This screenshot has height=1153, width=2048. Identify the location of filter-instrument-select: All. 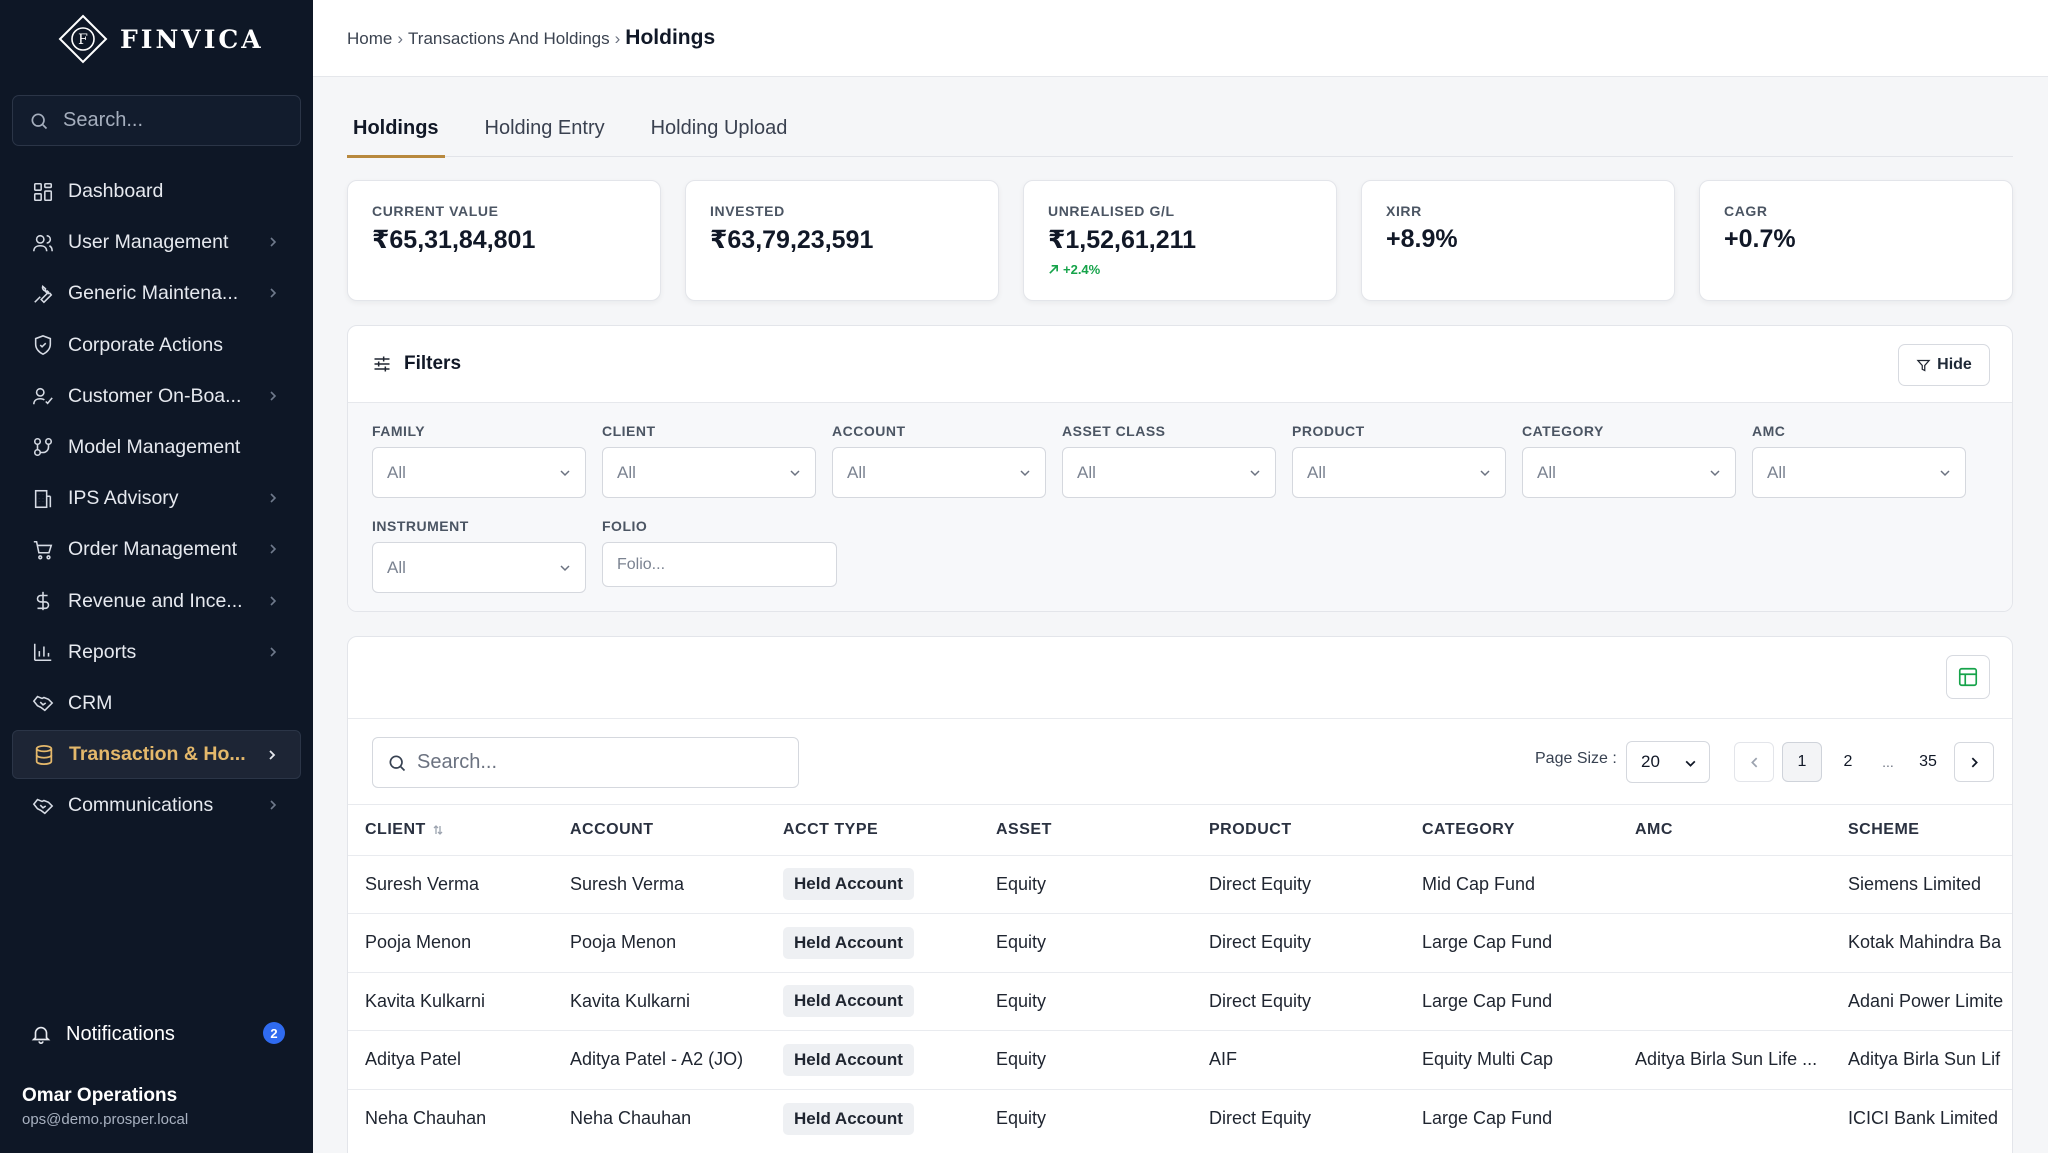
(479, 567).